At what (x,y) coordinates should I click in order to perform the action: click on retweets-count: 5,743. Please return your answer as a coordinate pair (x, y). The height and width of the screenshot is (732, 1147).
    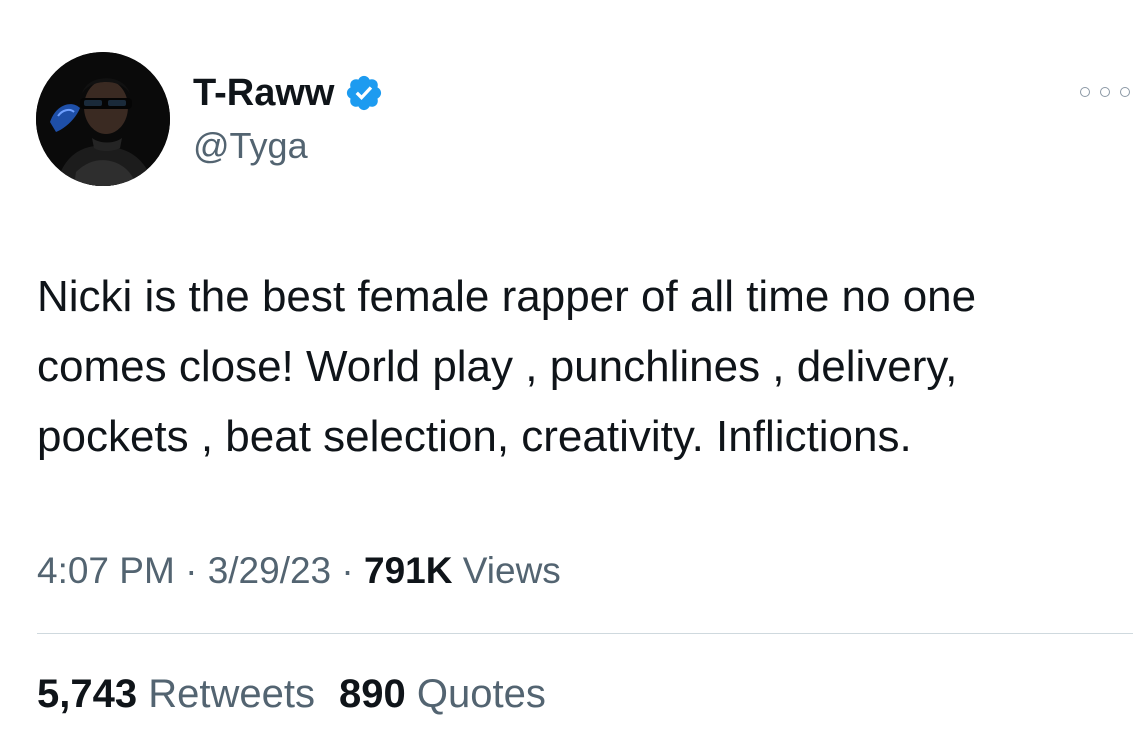
    Looking at the image, I should click on (87, 694).